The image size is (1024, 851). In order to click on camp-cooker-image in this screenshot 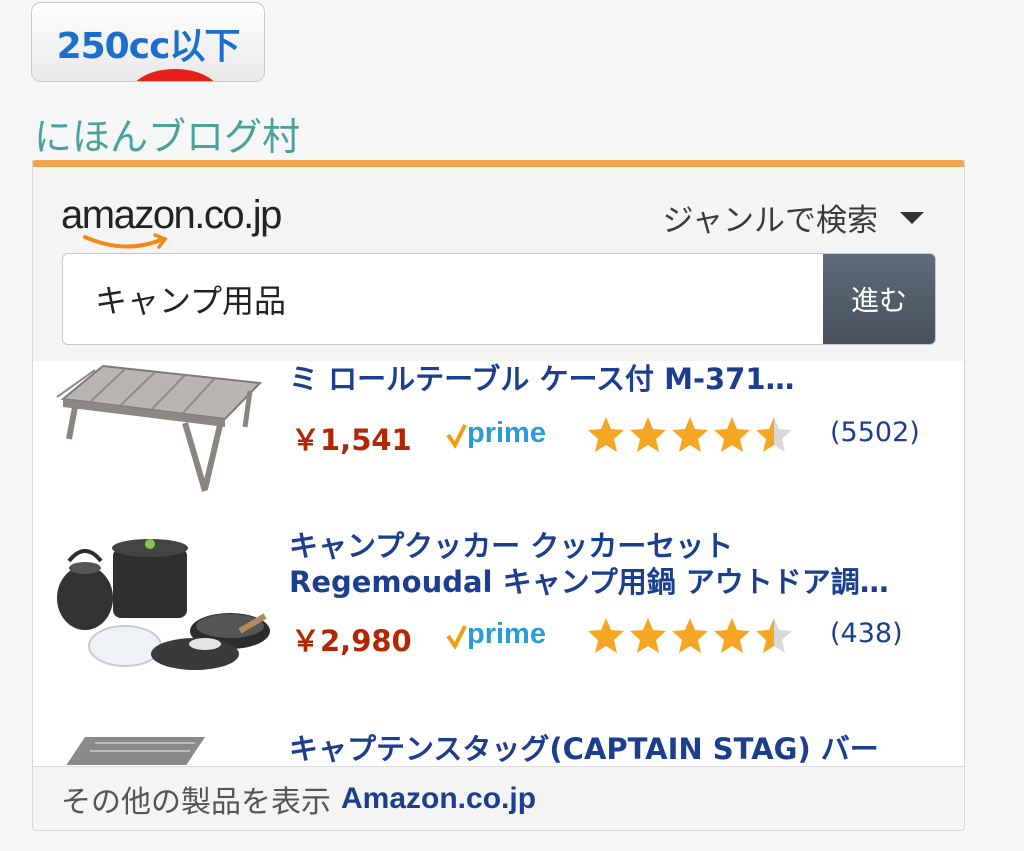, I will do `click(163, 604)`.